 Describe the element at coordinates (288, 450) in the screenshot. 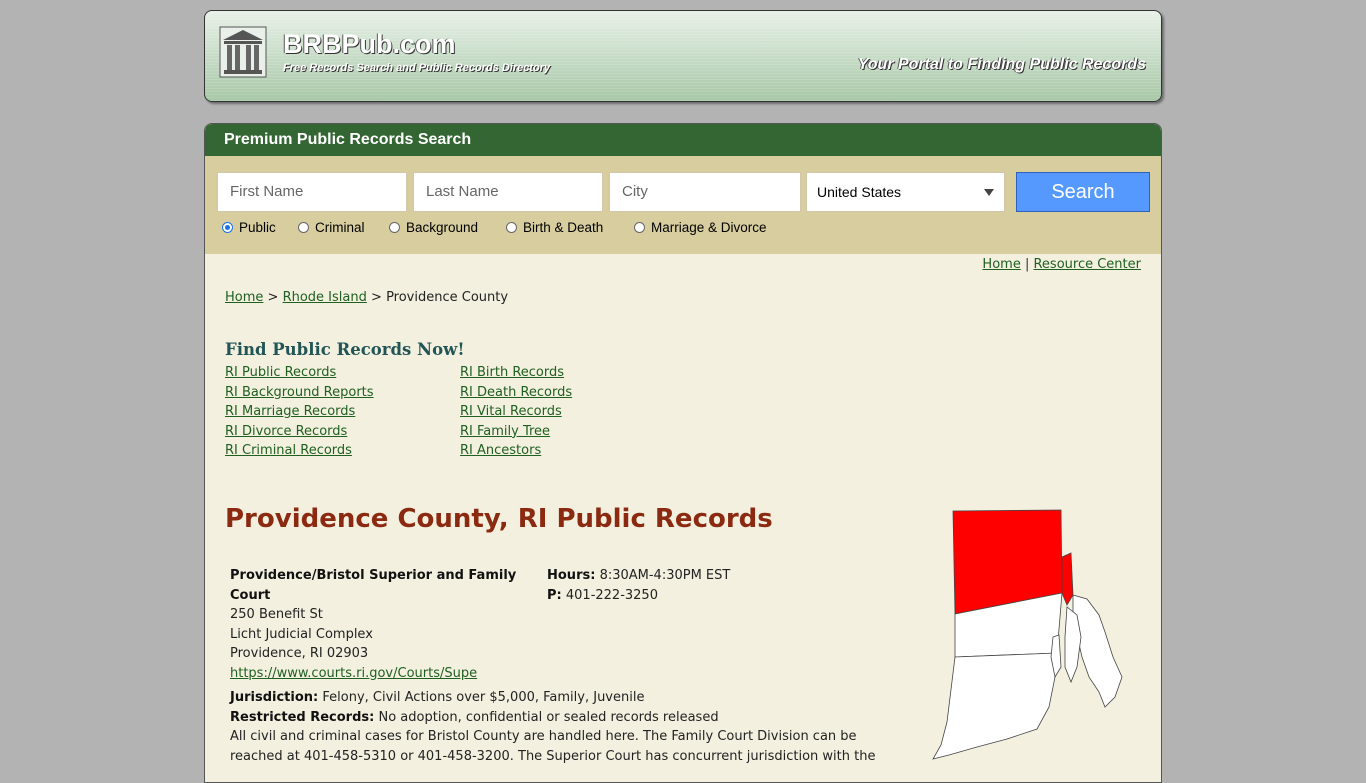

I see `ri-criminal-records-link: RI Criminal Records` at that location.